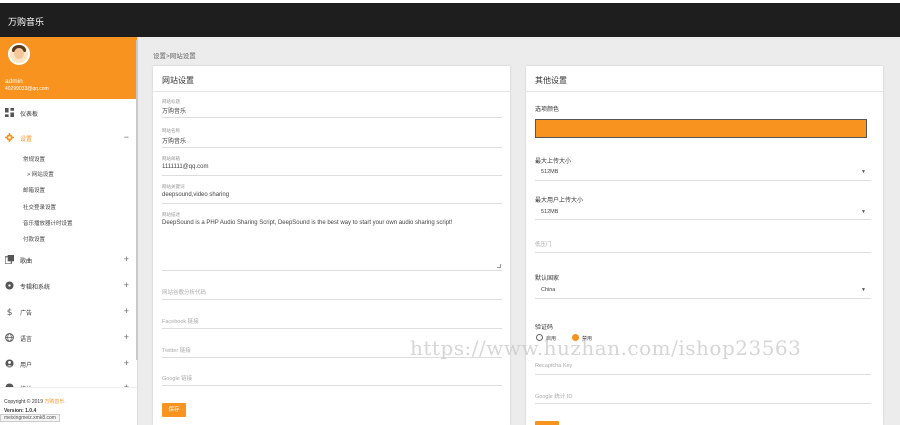 This screenshot has width=900, height=425. Describe the element at coordinates (9, 363) in the screenshot. I see `user-icon` at that location.